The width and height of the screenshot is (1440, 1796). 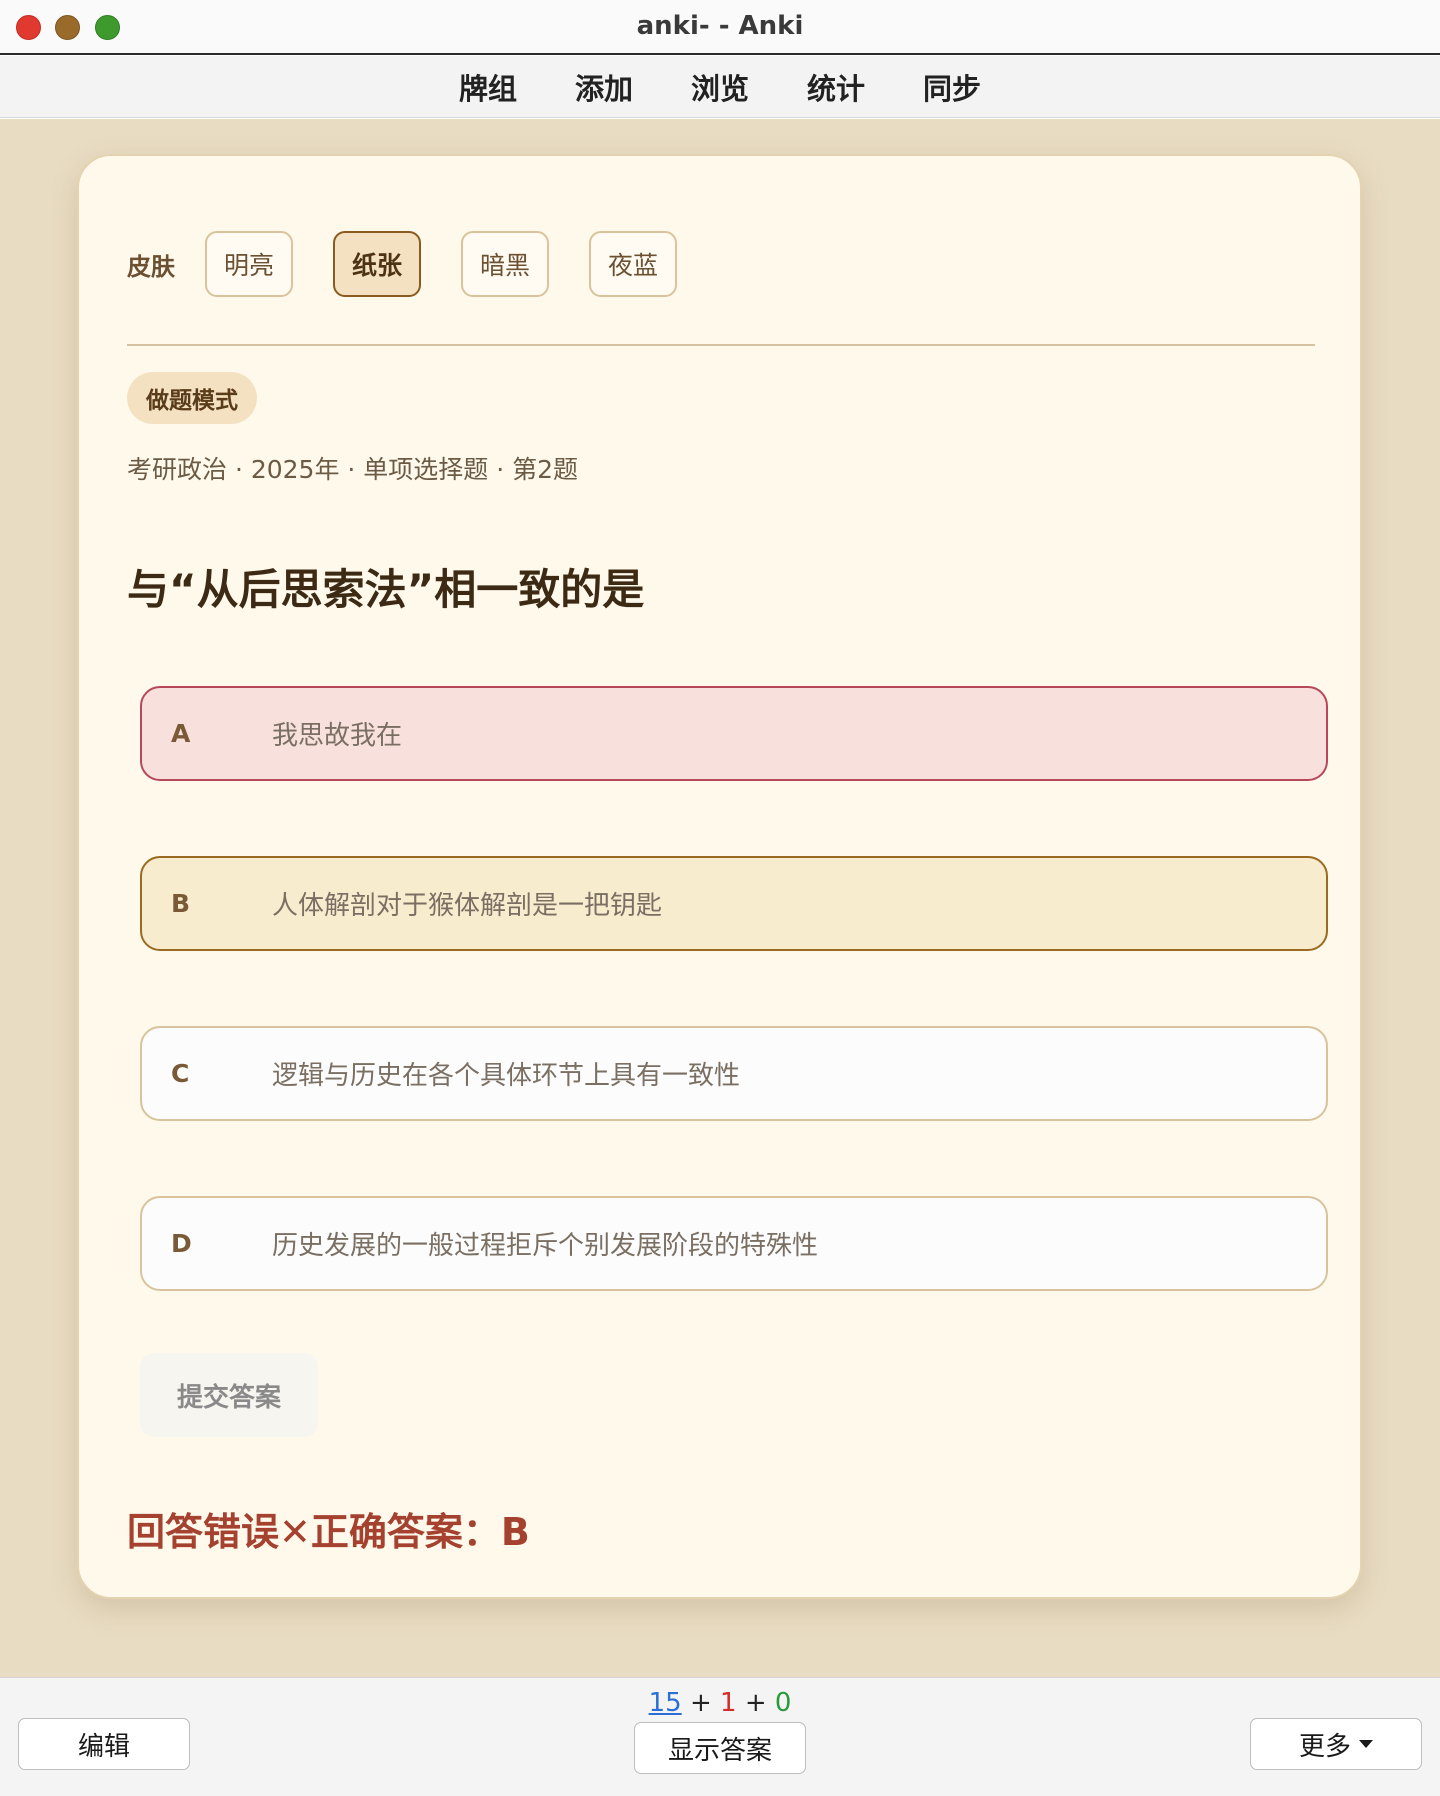 I want to click on option-letter: C, so click(x=180, y=1073).